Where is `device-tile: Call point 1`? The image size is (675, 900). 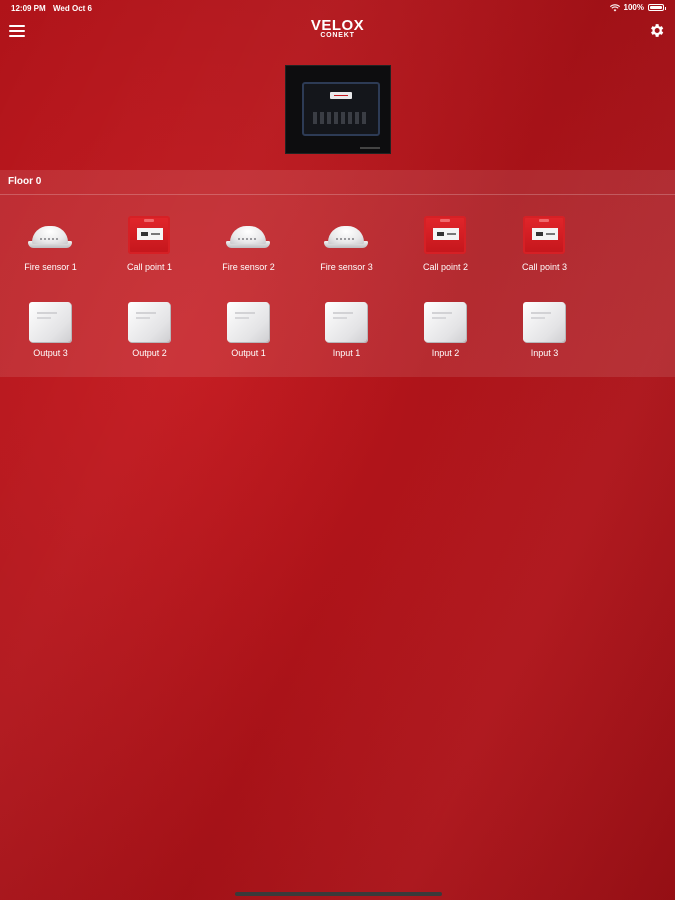
device-tile: Call point 1 is located at coordinates (149, 243).